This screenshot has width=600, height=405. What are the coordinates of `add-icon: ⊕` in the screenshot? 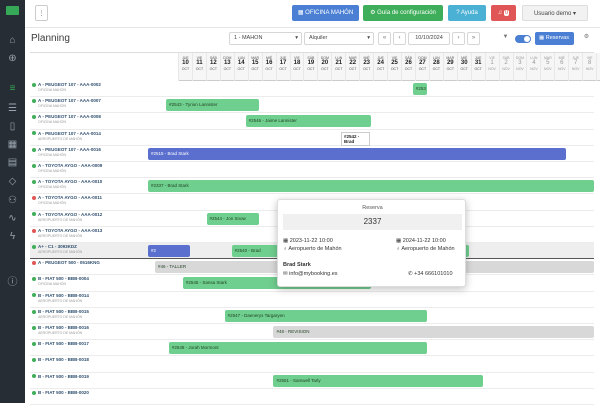 It's located at (12, 58).